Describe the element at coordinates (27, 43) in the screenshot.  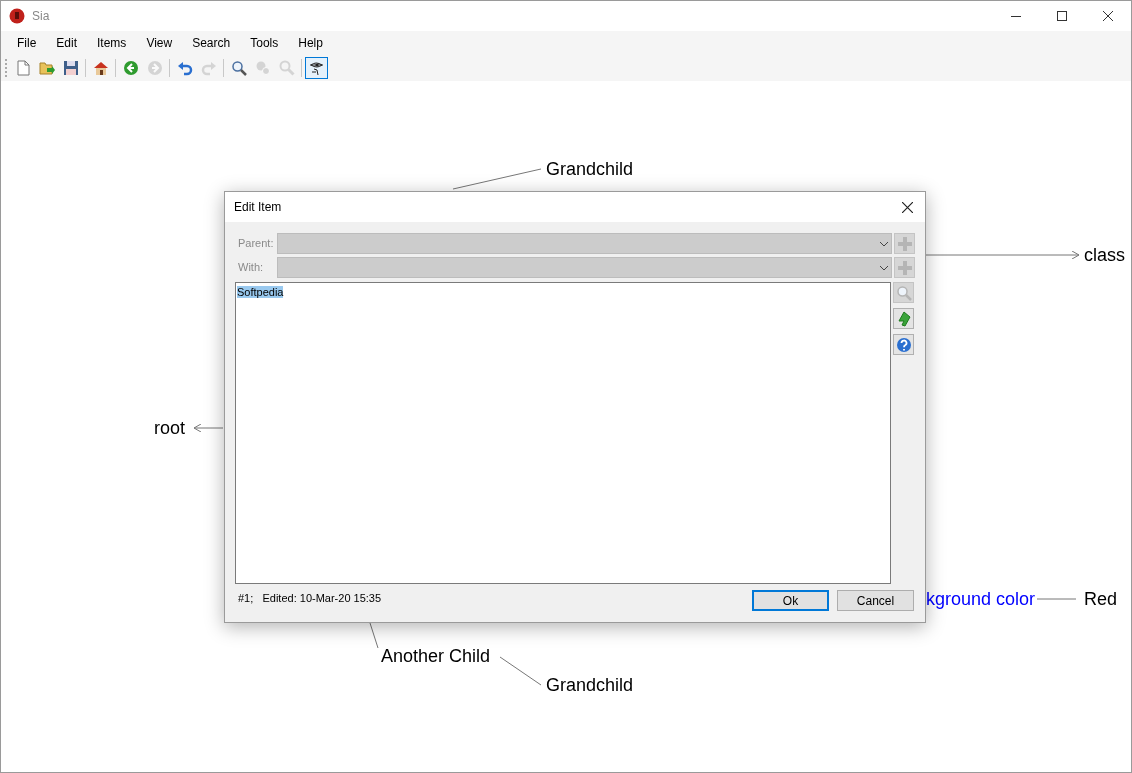
I see `menu-item: File` at that location.